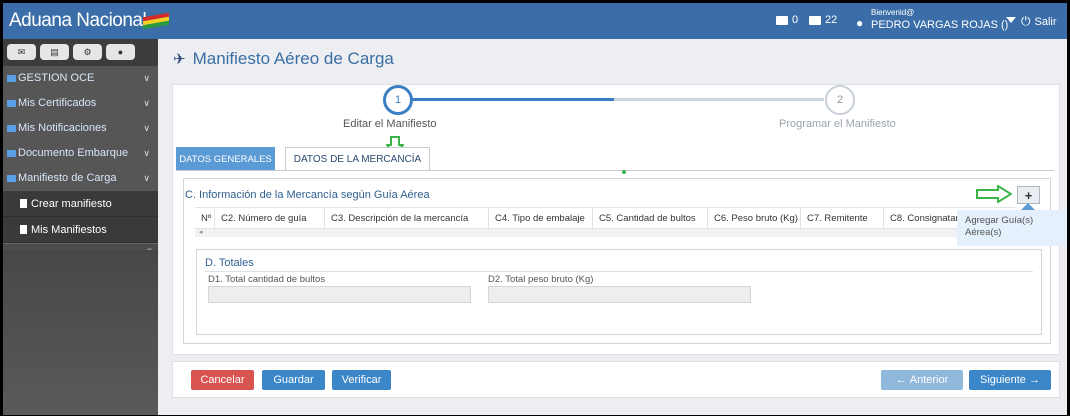 The width and height of the screenshot is (1070, 416). I want to click on wizard-step-1-label: Editar el Manifiesto, so click(390, 124).